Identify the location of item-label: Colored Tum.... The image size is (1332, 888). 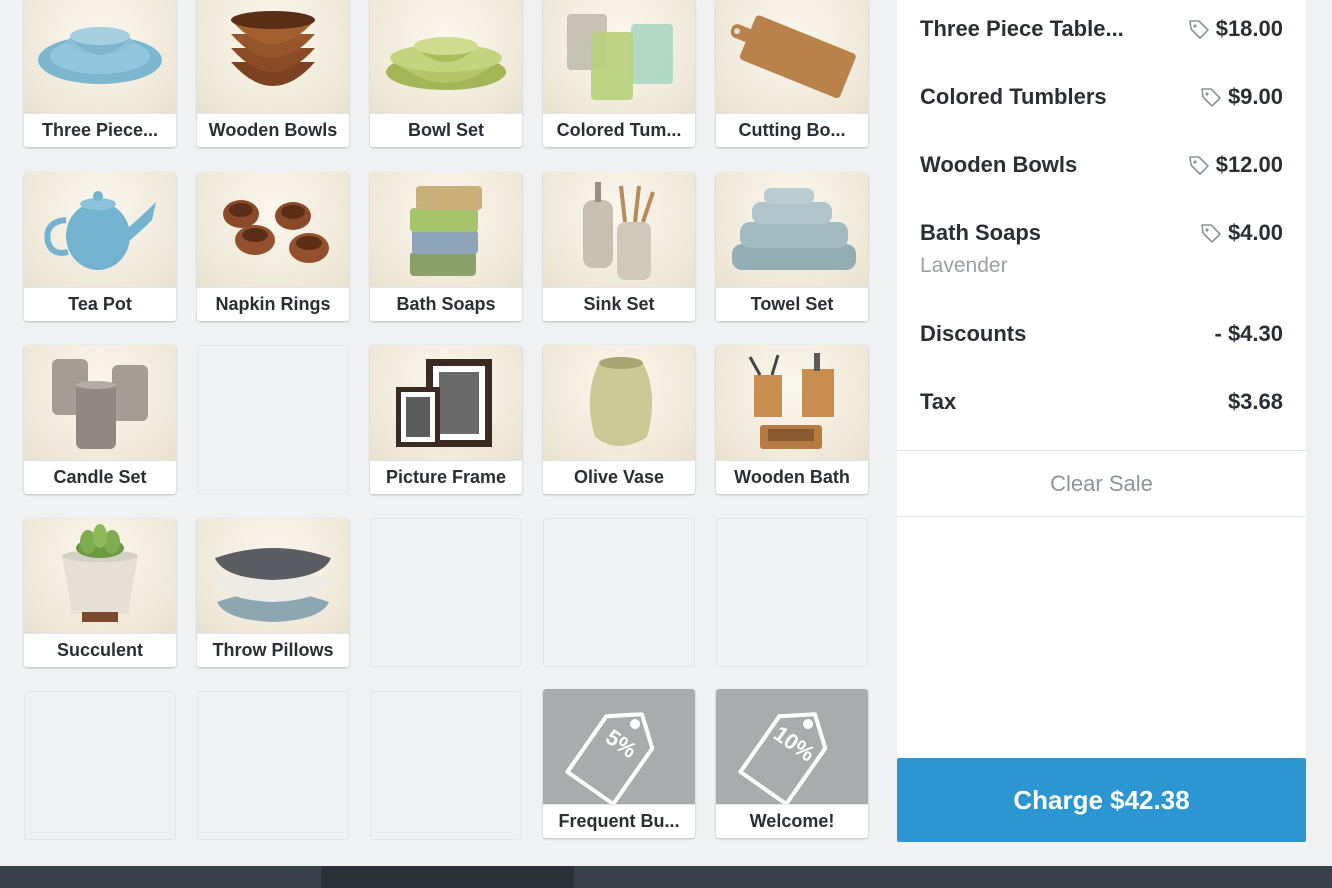
(619, 130).